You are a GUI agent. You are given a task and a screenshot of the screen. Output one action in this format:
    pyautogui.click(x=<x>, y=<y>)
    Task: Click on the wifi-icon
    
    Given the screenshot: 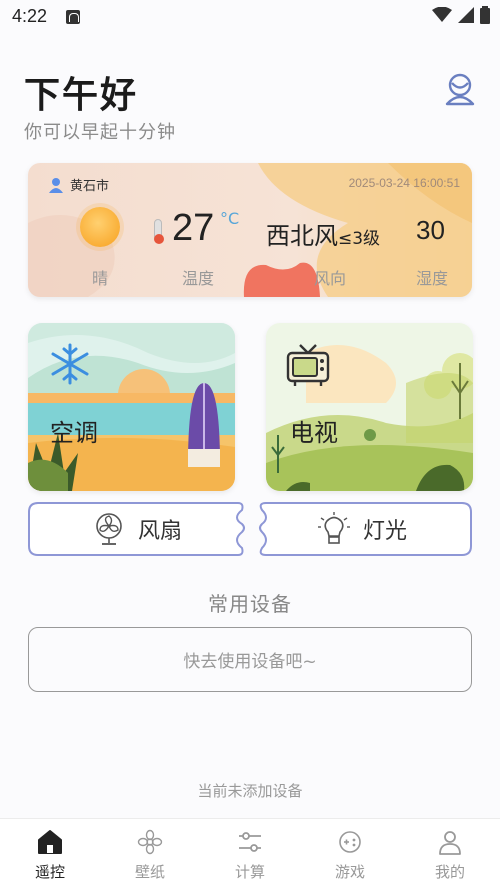 What is the action you would take?
    pyautogui.click(x=442, y=14)
    